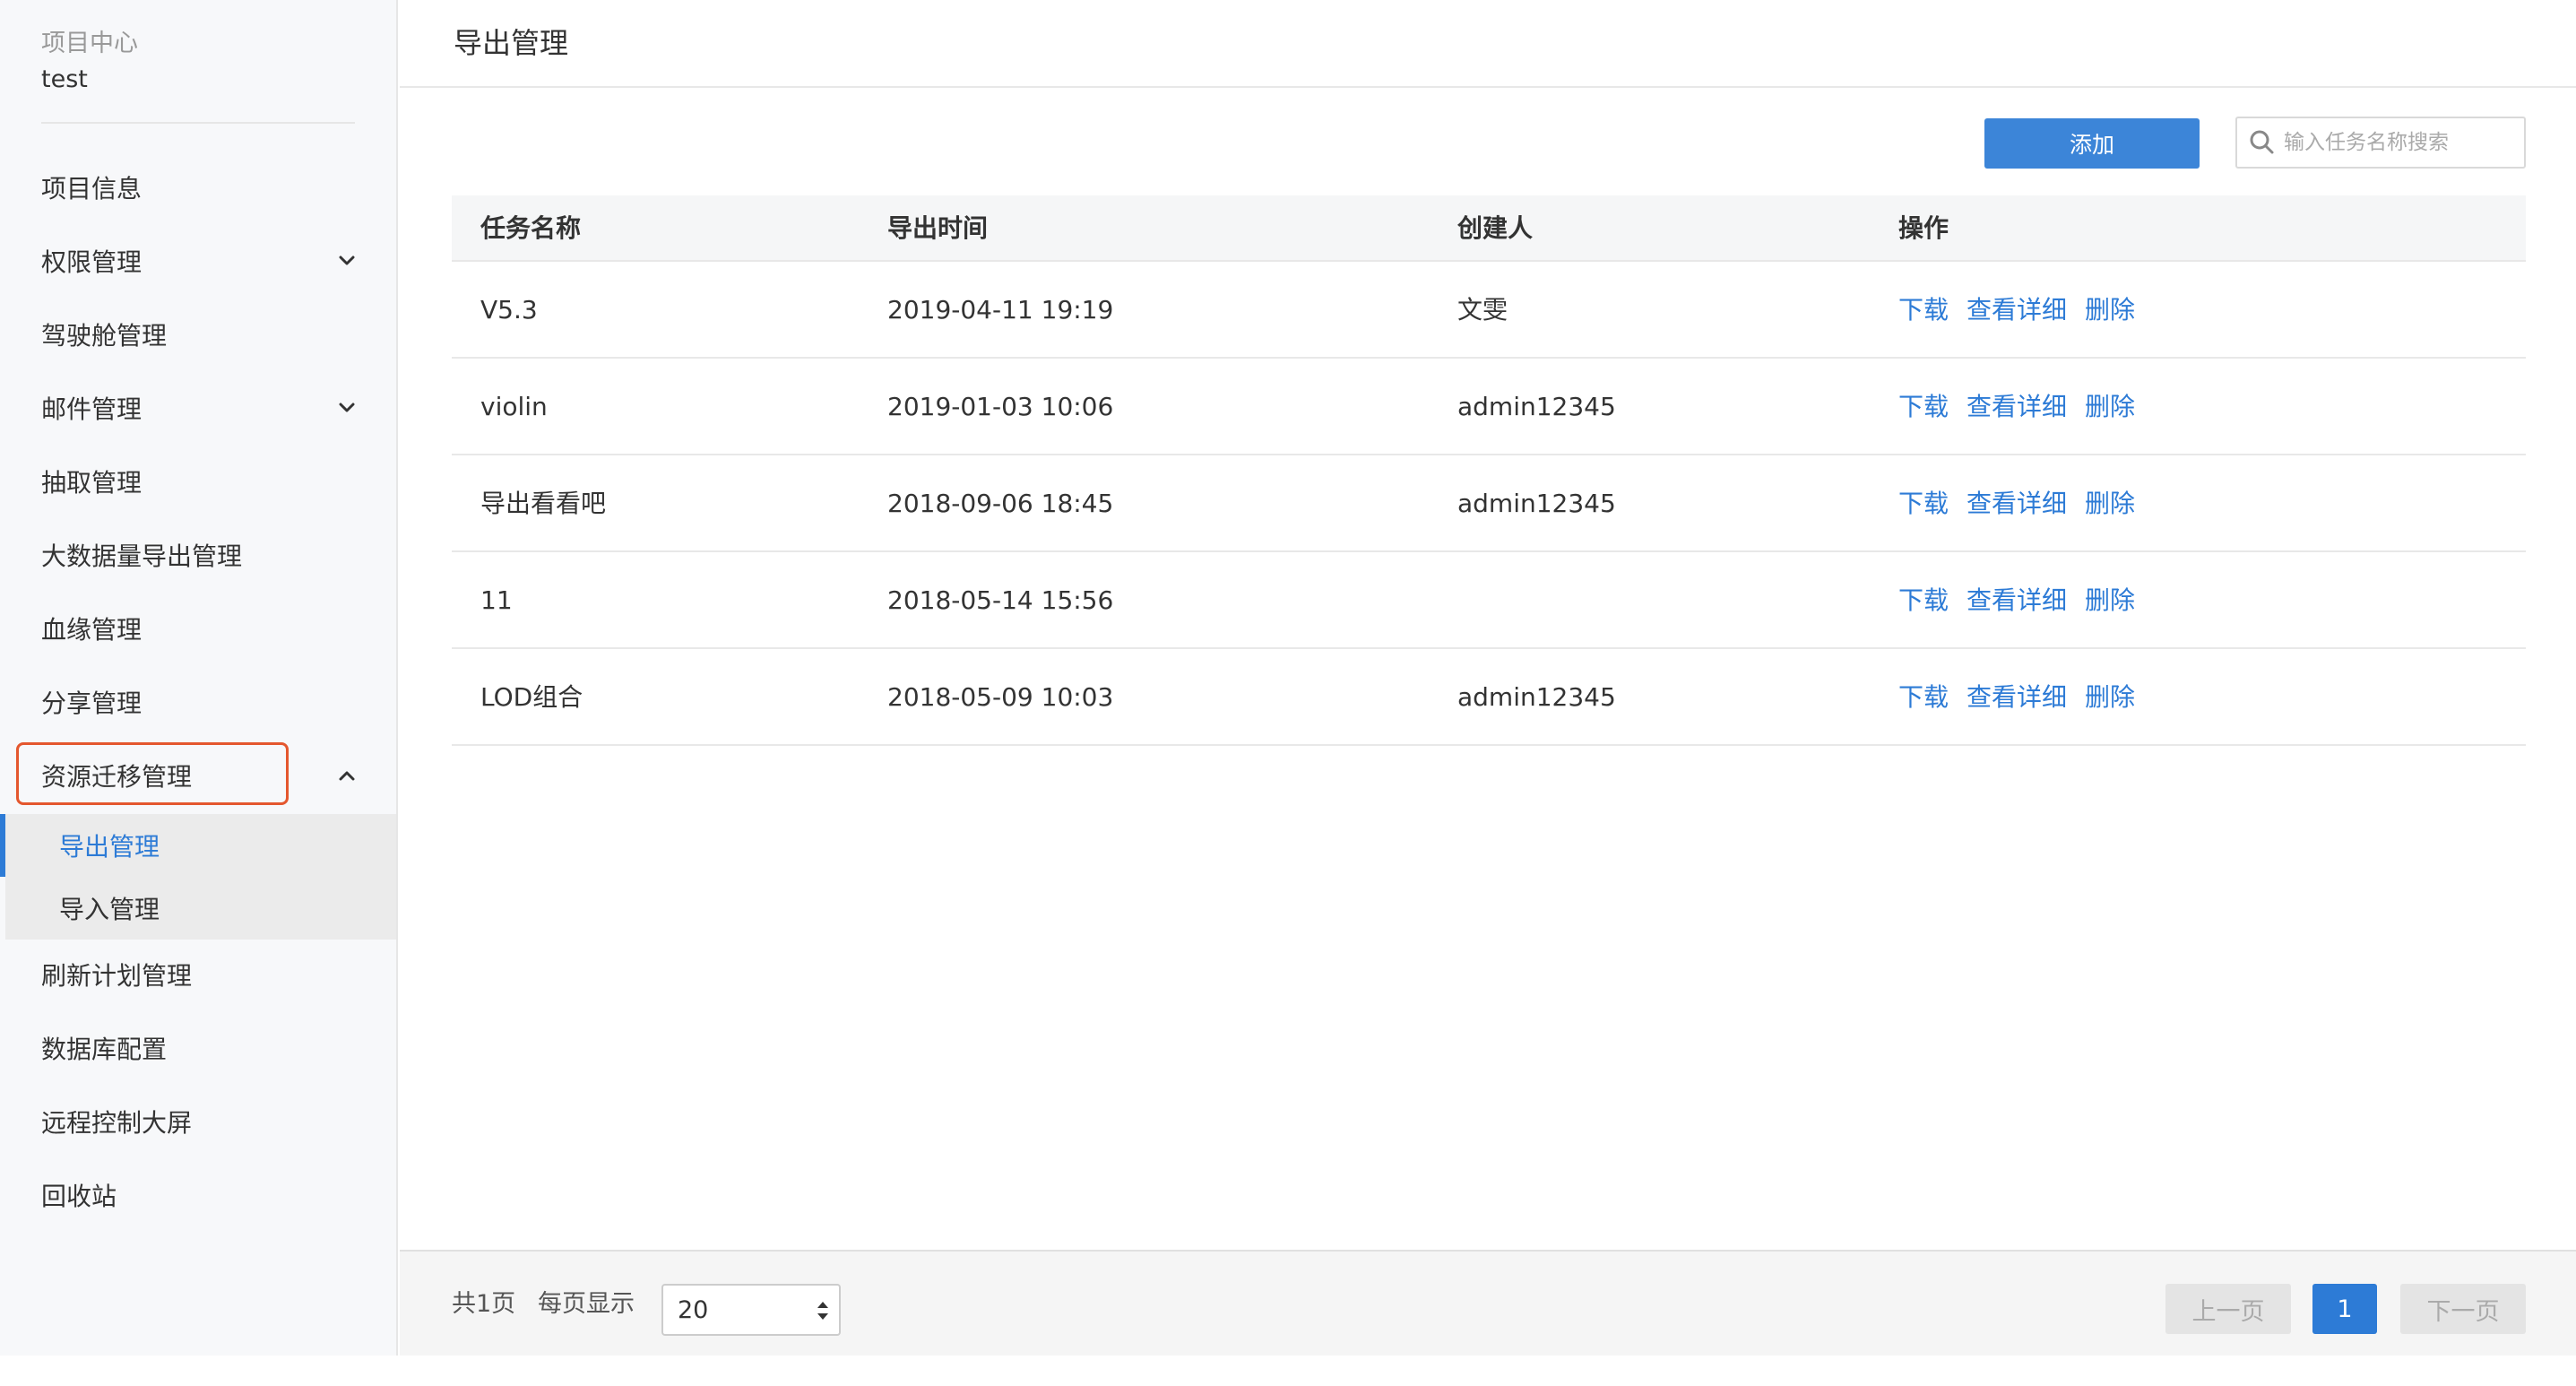 This screenshot has height=1386, width=2576. I want to click on sidebar-subitem-label: 导出管理, so click(109, 847).